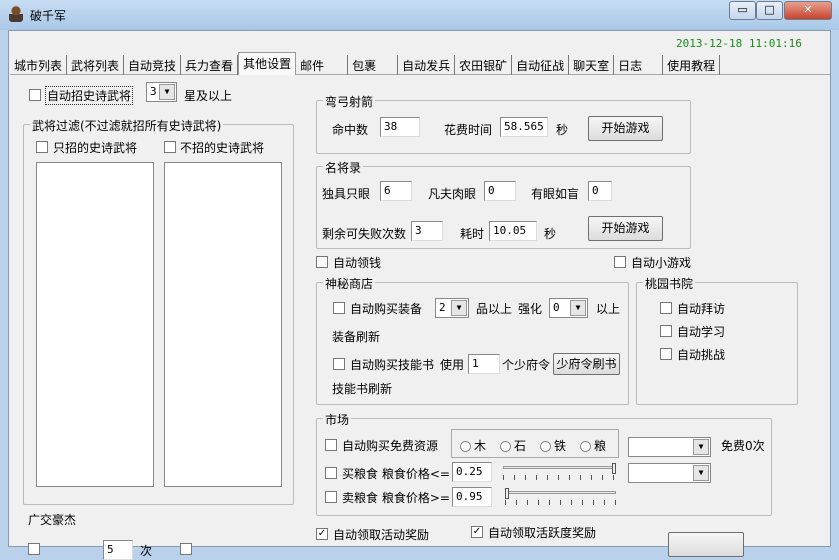 Image resolution: width=839 pixels, height=560 pixels. I want to click on buy-grain-label: 买粮食 粮食价格<=, so click(396, 474).